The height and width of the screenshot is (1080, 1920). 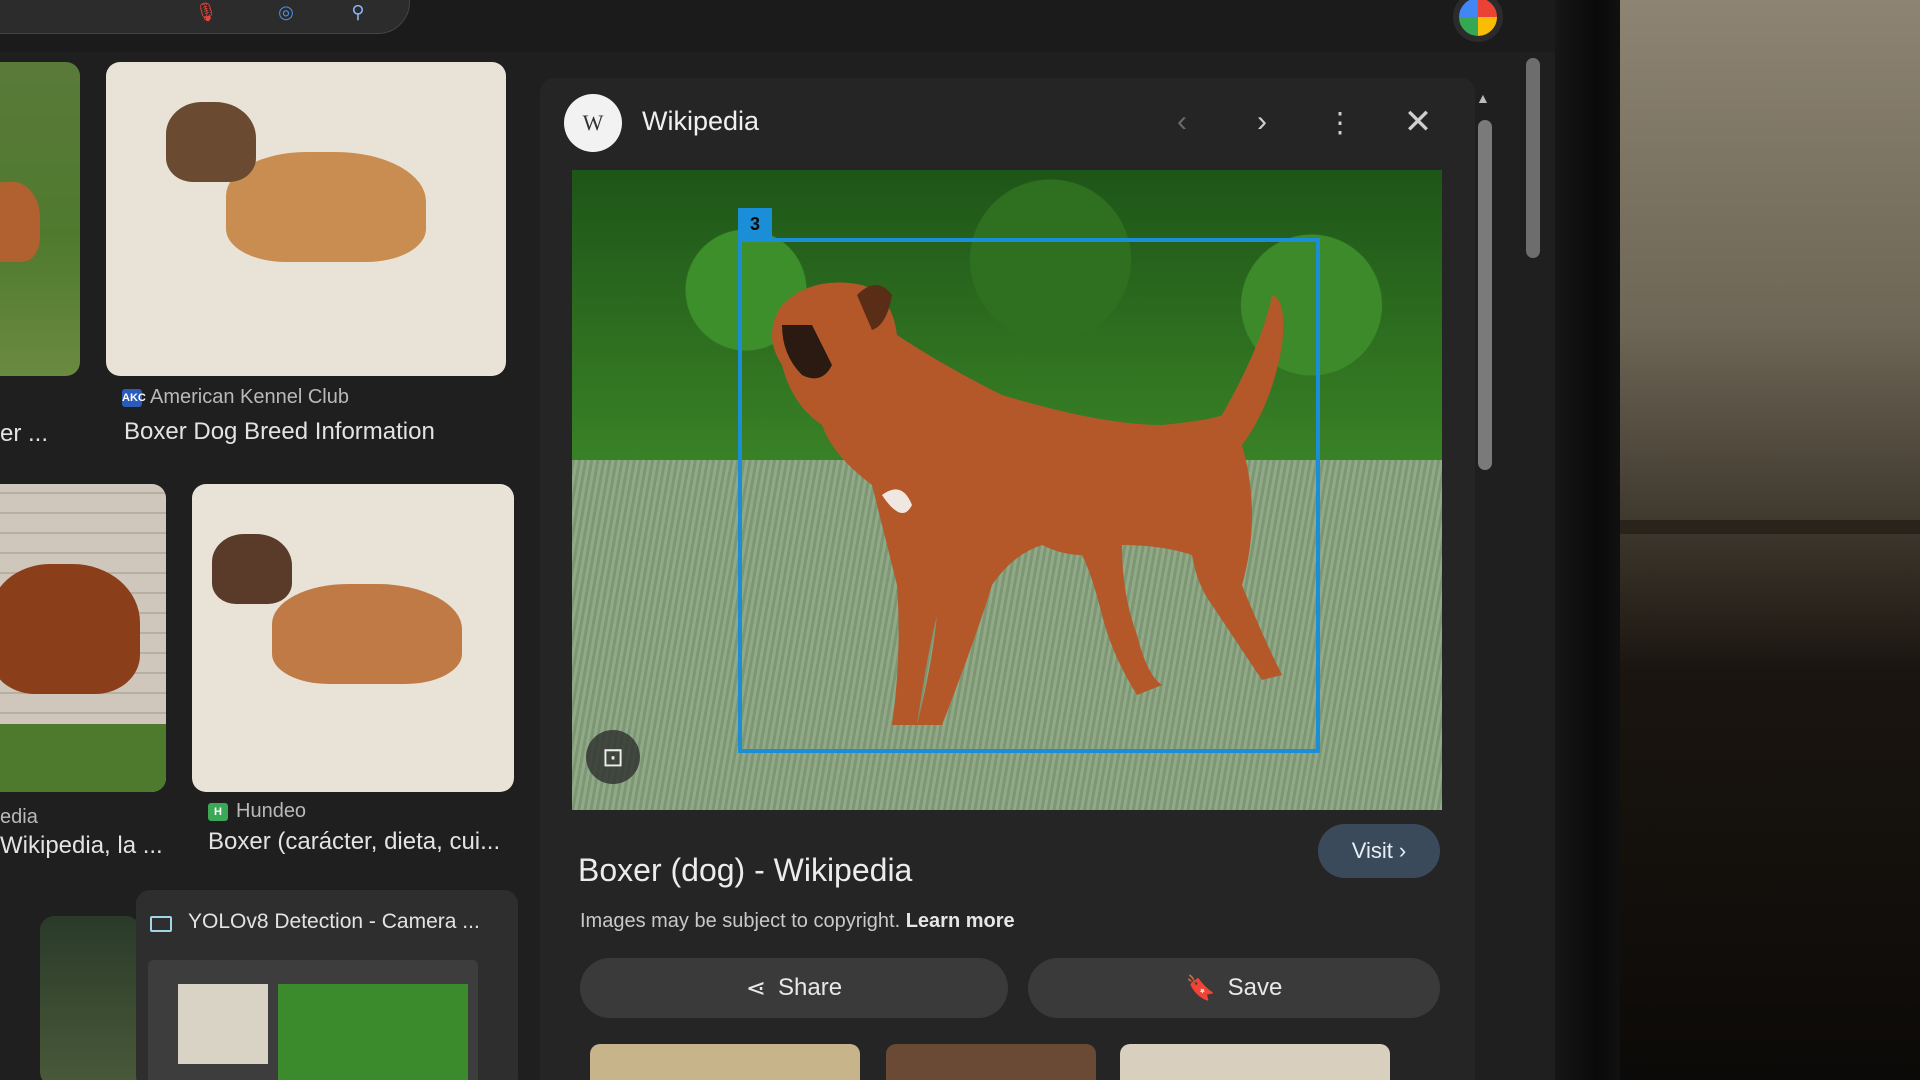 What do you see at coordinates (593, 123) in the screenshot?
I see `wikipedia-logo: W` at bounding box center [593, 123].